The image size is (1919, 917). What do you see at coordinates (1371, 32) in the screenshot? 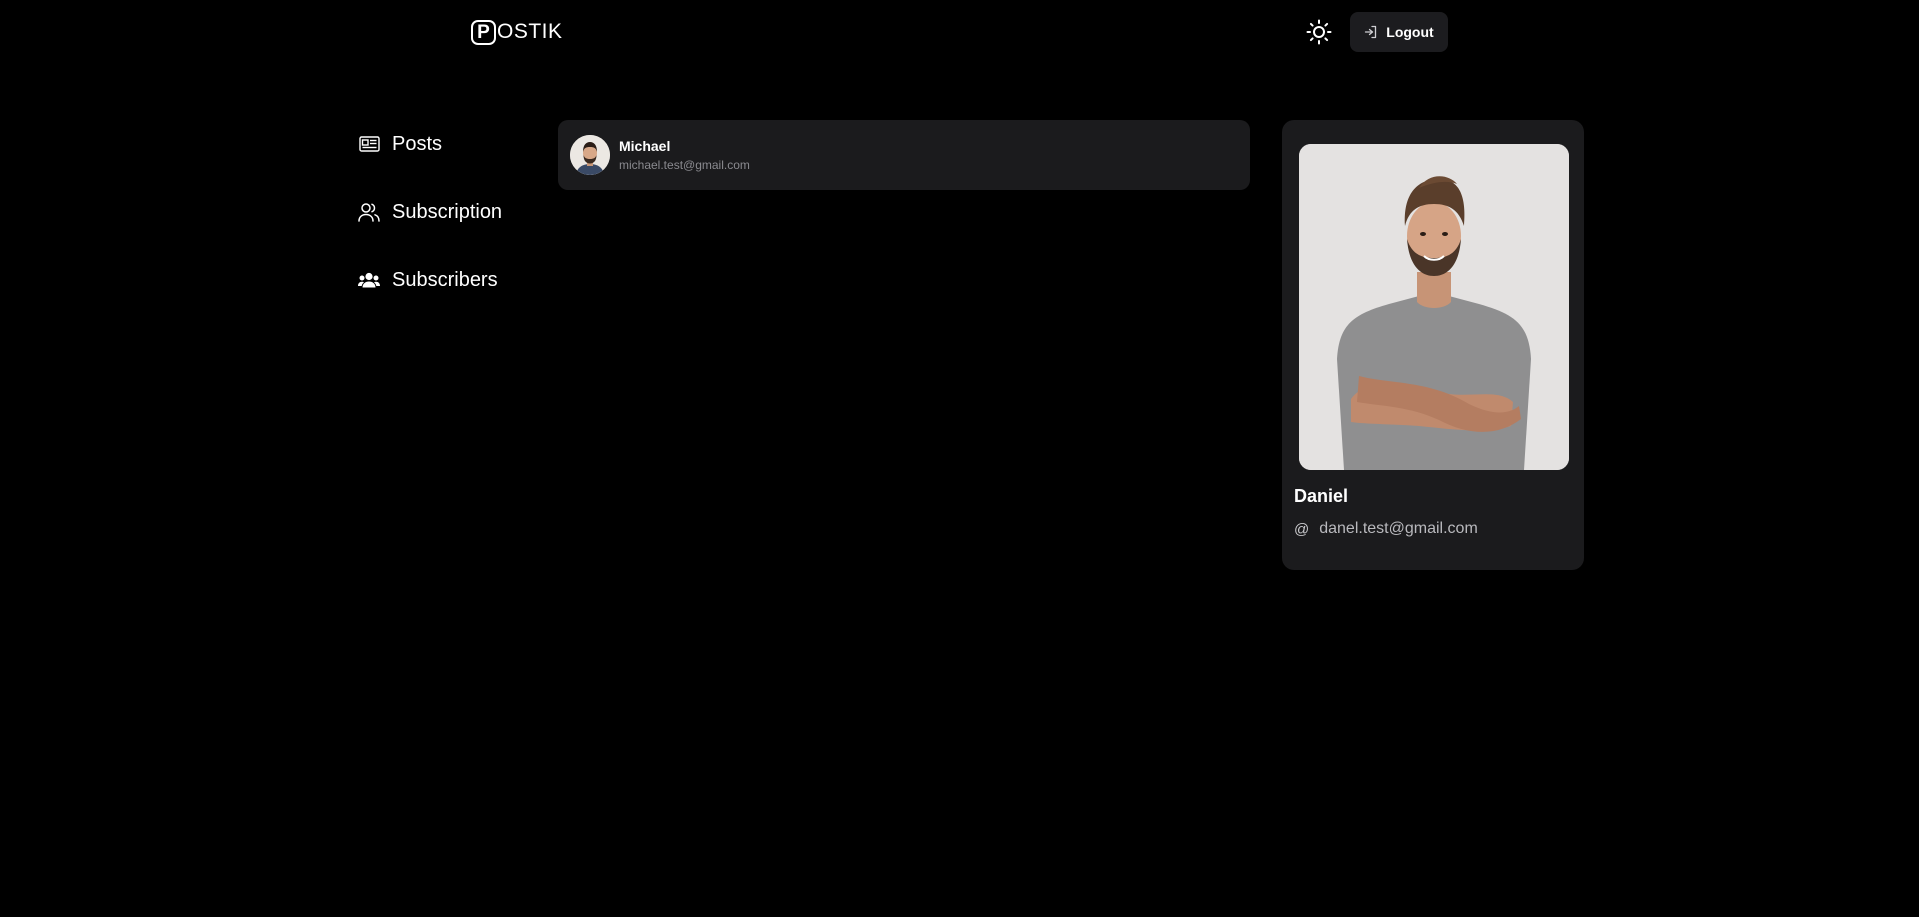
I see `logout-icon` at bounding box center [1371, 32].